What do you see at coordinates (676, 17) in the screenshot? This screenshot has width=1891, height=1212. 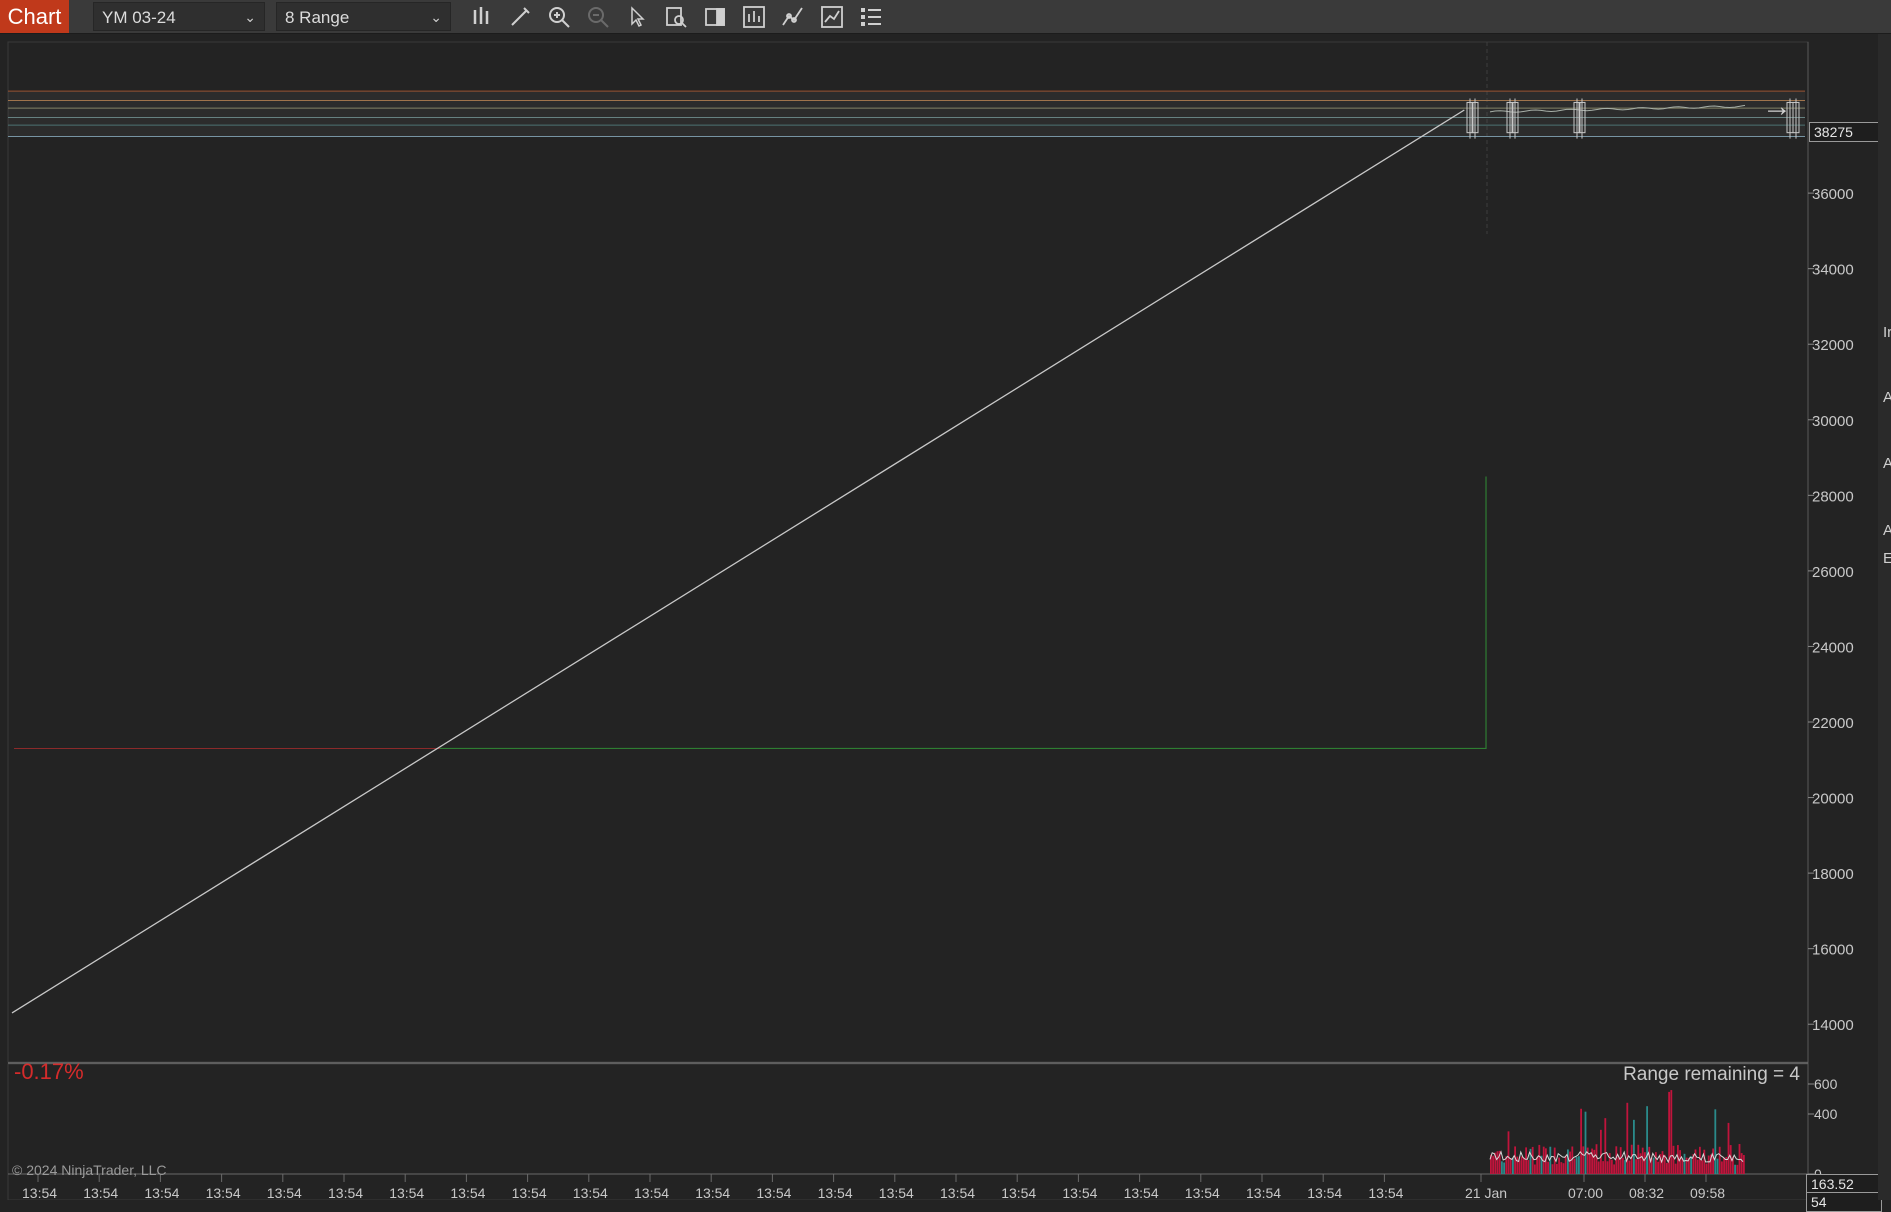 I see `data-box-icon` at bounding box center [676, 17].